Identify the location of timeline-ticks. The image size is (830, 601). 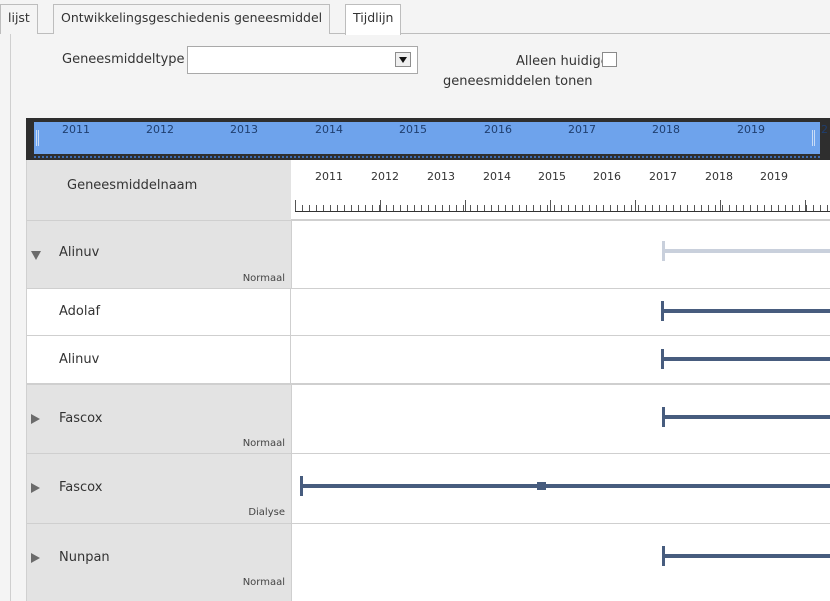
(562, 206).